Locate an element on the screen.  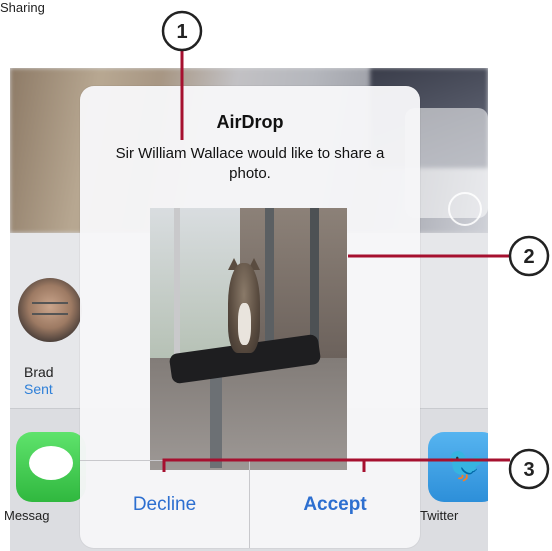
callout-2-marker is located at coordinates (529, 256).